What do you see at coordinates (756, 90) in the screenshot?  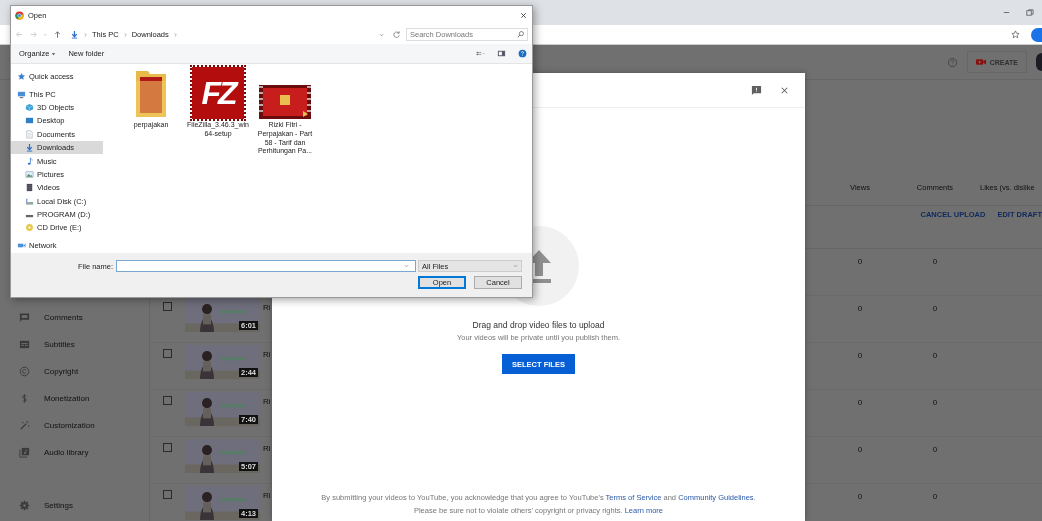 I see `feedback-icon` at bounding box center [756, 90].